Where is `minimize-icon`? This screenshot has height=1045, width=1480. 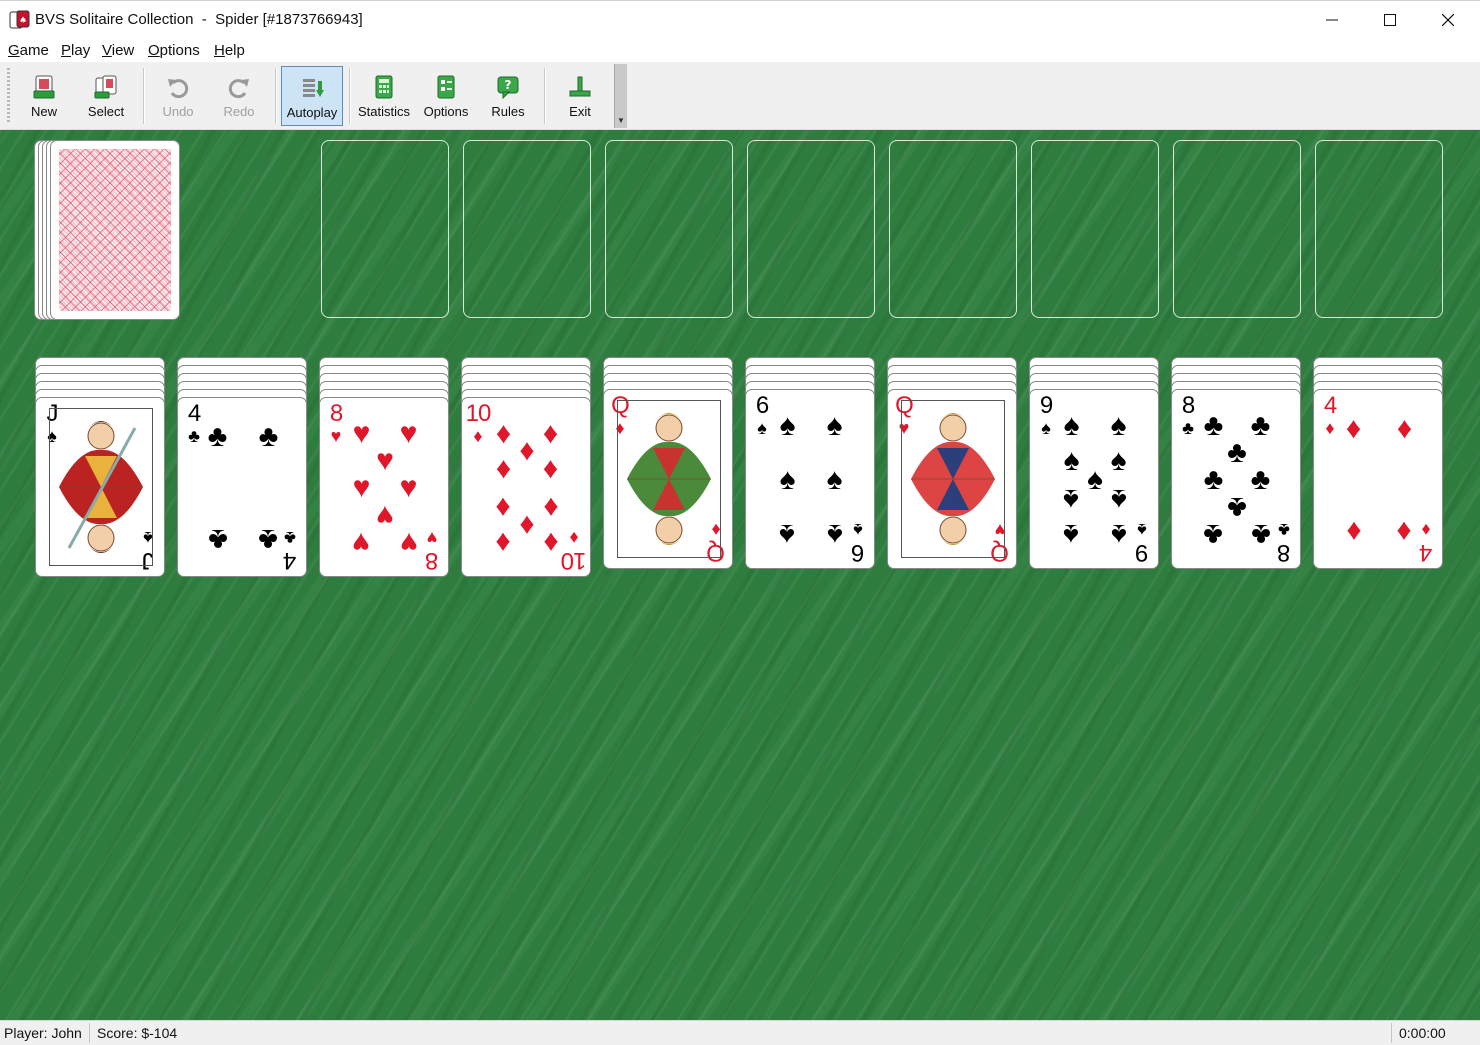 minimize-icon is located at coordinates (1332, 20).